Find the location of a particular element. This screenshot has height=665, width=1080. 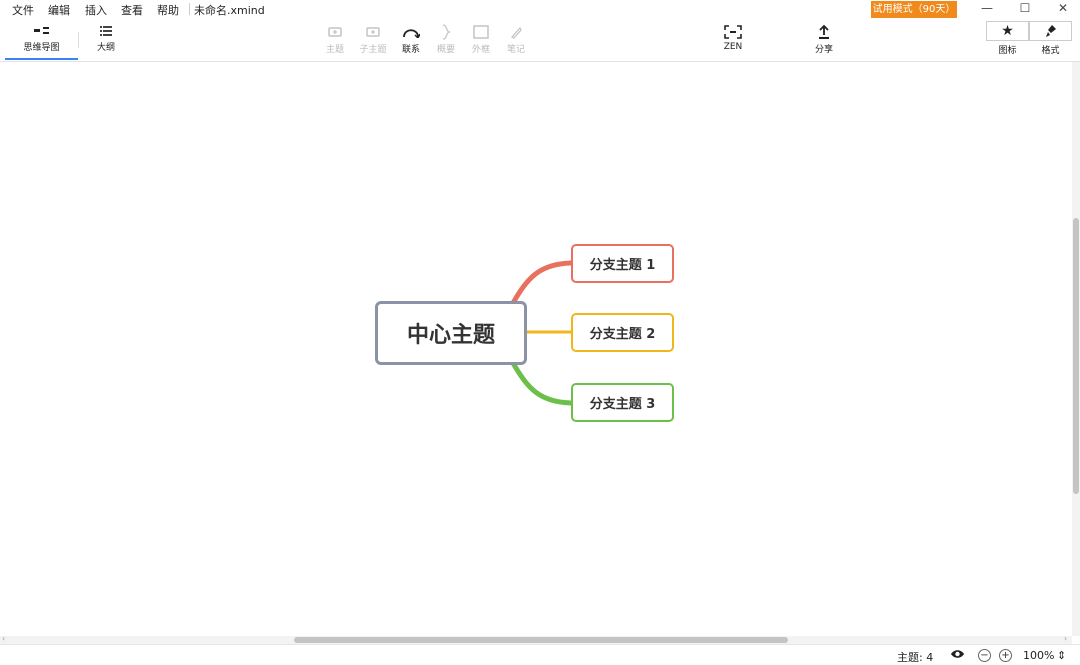

topic-button: 主题 is located at coordinates (335, 38).